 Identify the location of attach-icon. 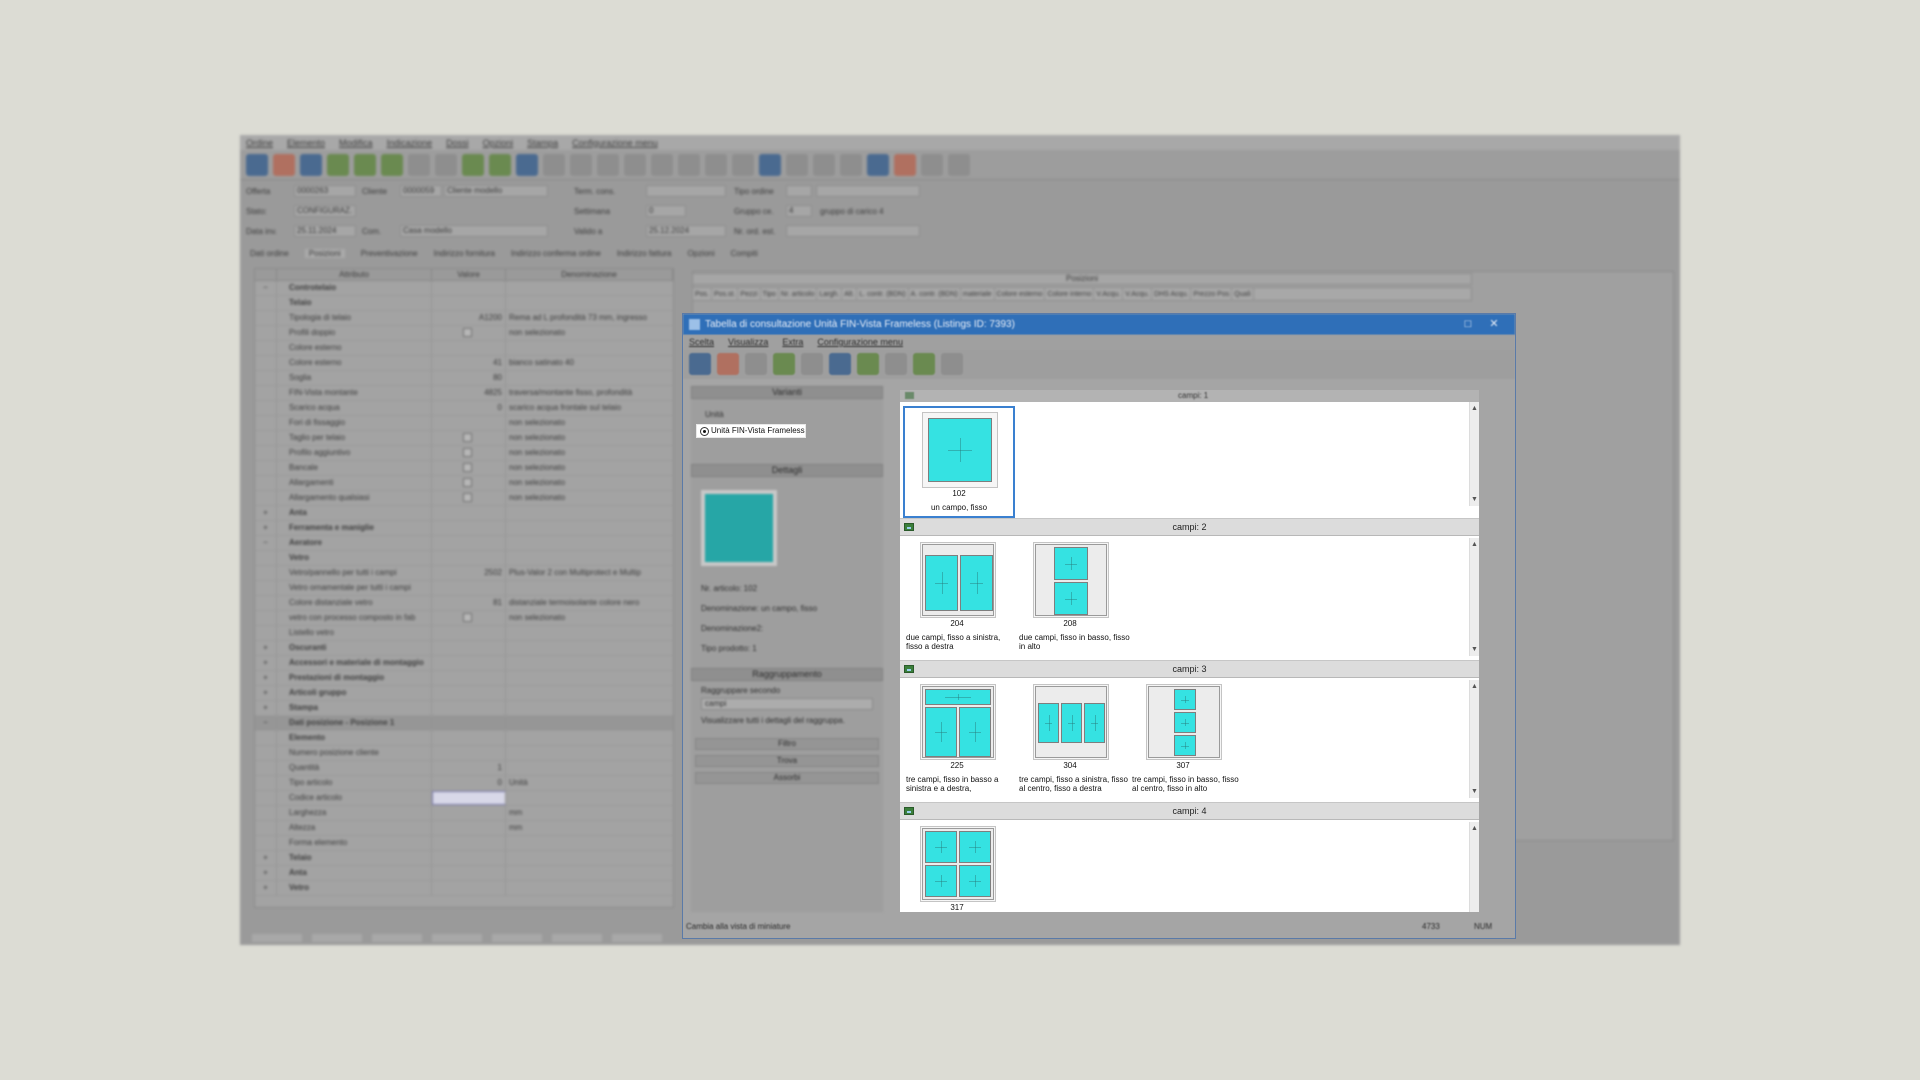
(797, 165).